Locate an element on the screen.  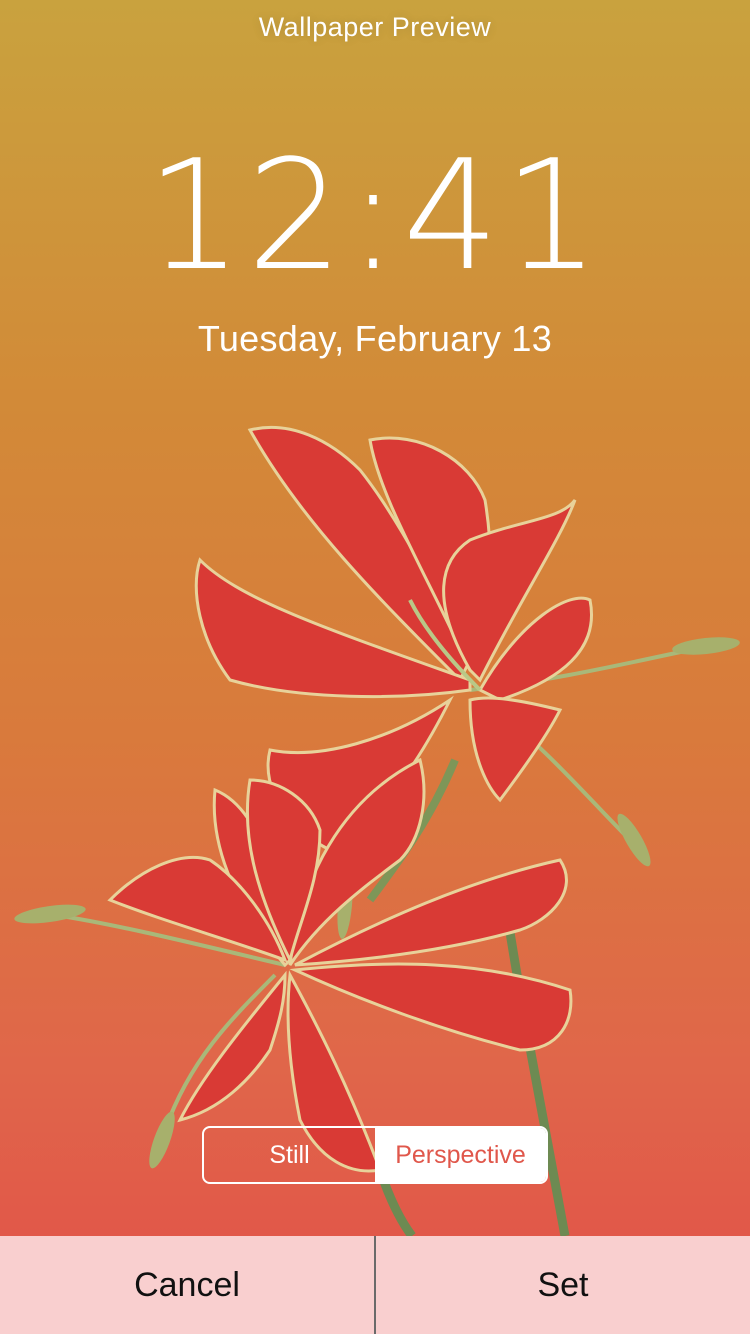
set-button: Set is located at coordinates (563, 1285).